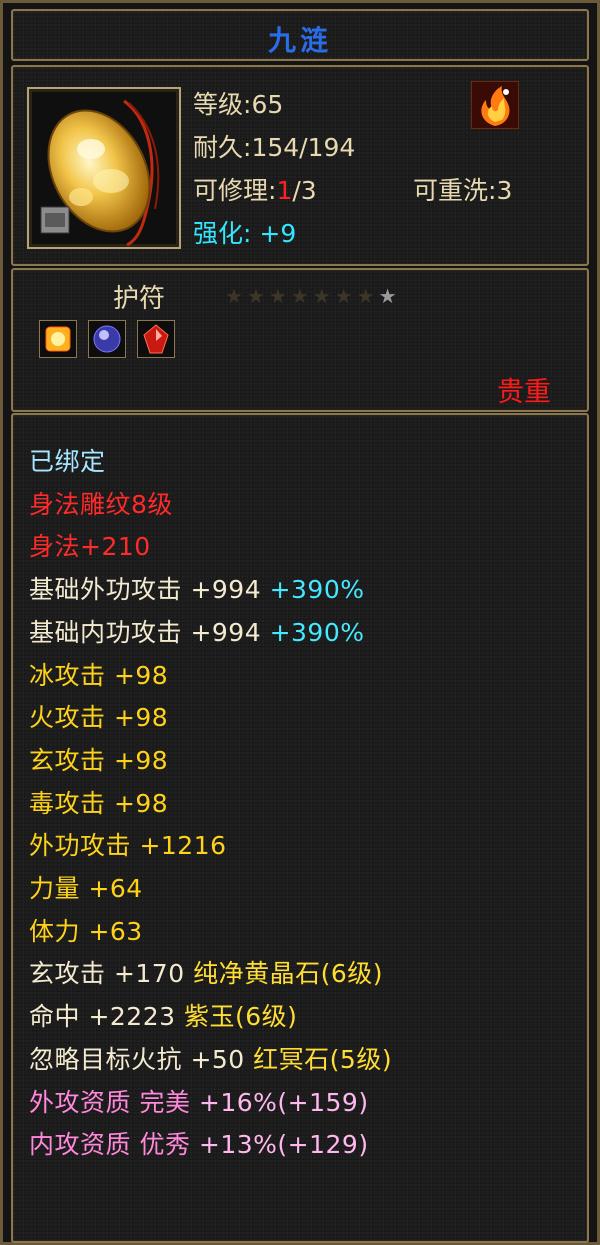 The image size is (600, 1245). Describe the element at coordinates (86, 931) in the screenshot. I see `attribute-text: 体力 +63` at that location.